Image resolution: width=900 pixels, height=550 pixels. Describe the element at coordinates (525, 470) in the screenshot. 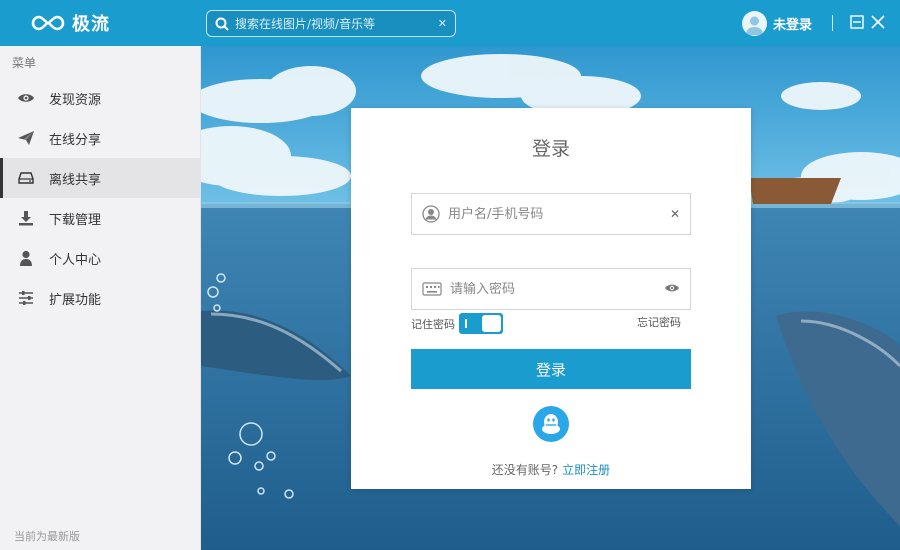

I see `no-account-text: 还没有账号?` at that location.